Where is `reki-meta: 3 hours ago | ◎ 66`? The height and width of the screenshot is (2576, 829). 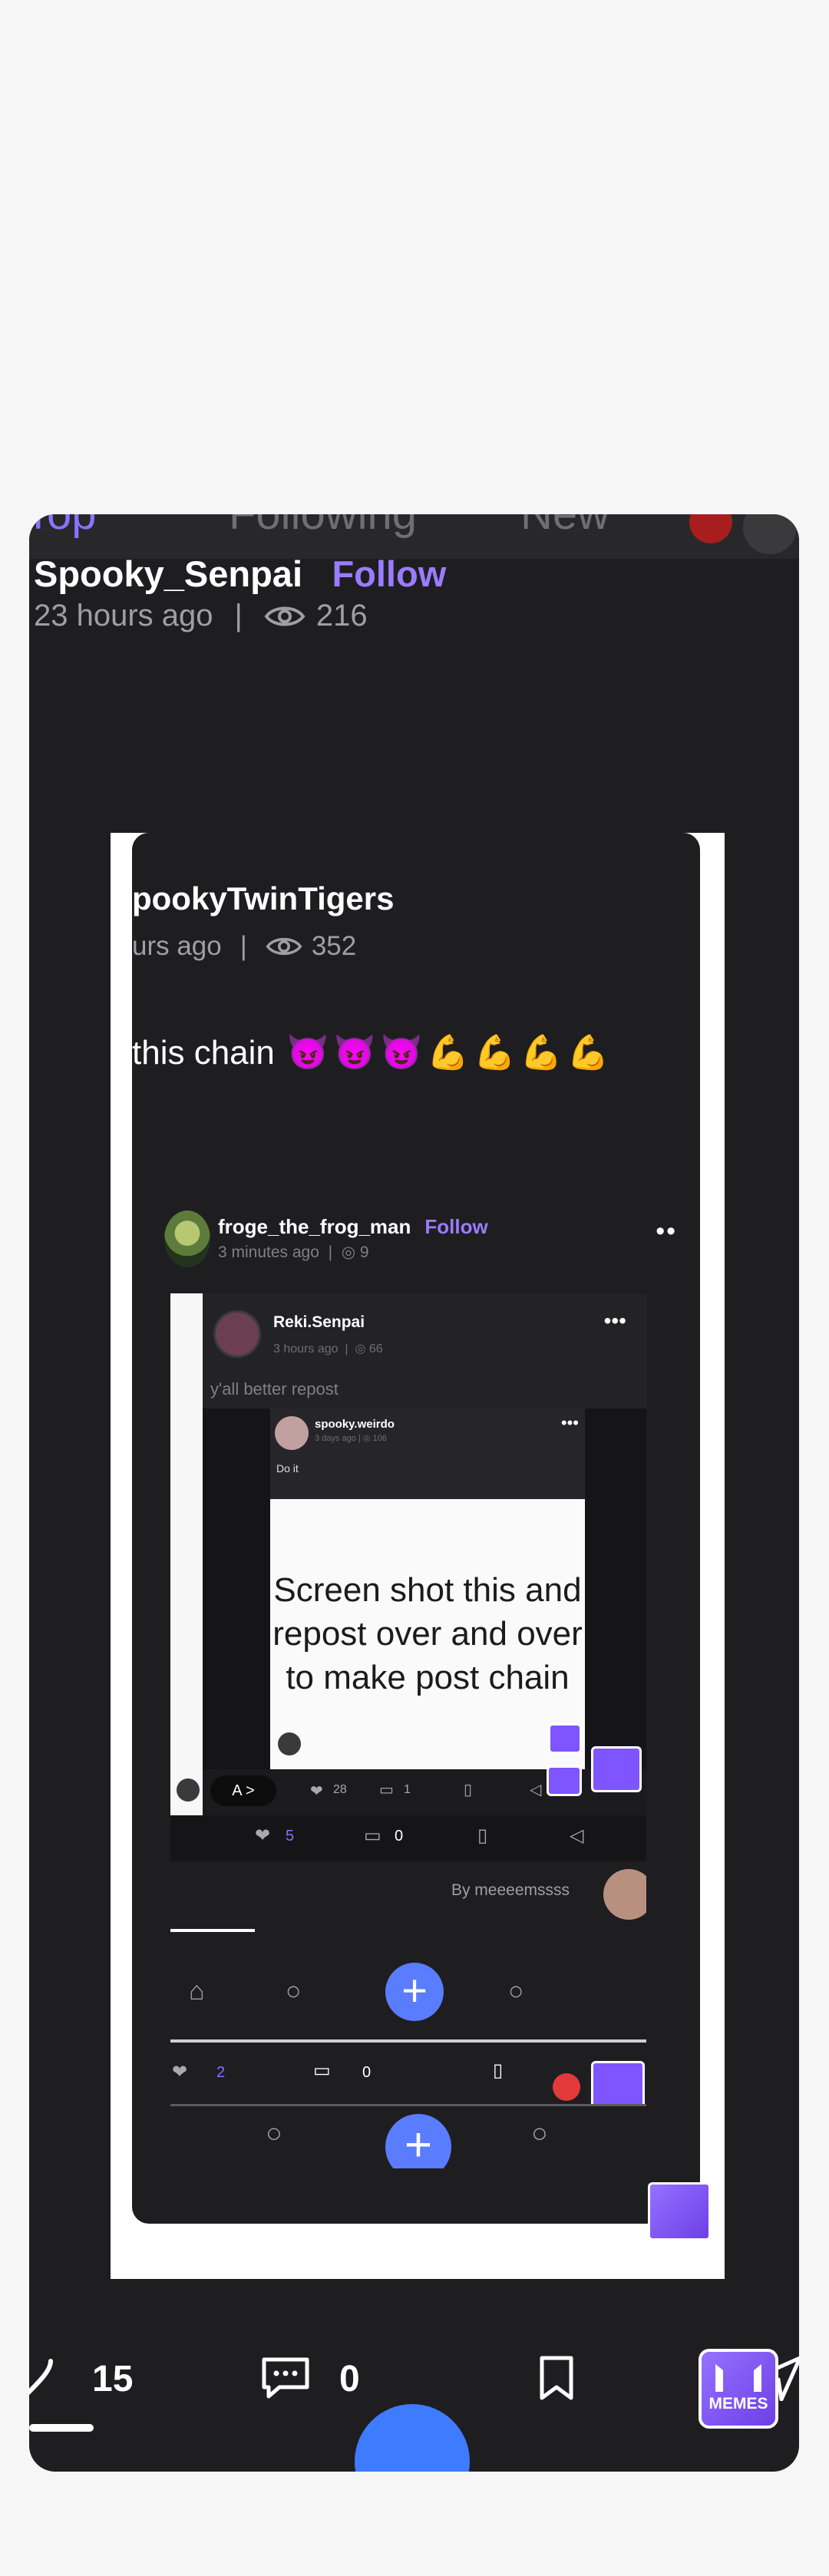 reki-meta: 3 hours ago | ◎ 66 is located at coordinates (328, 1349).